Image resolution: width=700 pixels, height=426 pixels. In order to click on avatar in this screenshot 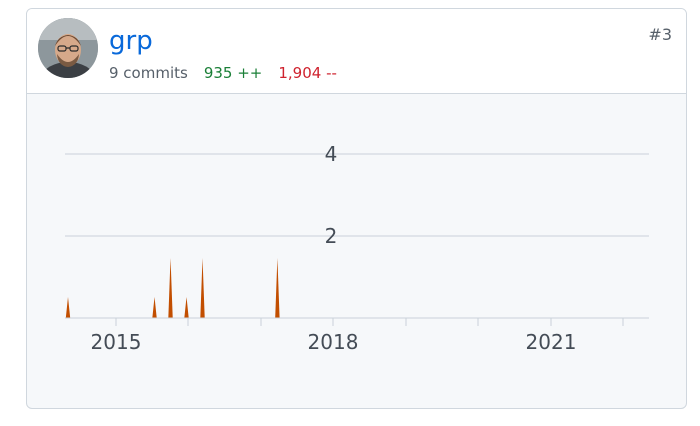, I will do `click(68, 48)`.